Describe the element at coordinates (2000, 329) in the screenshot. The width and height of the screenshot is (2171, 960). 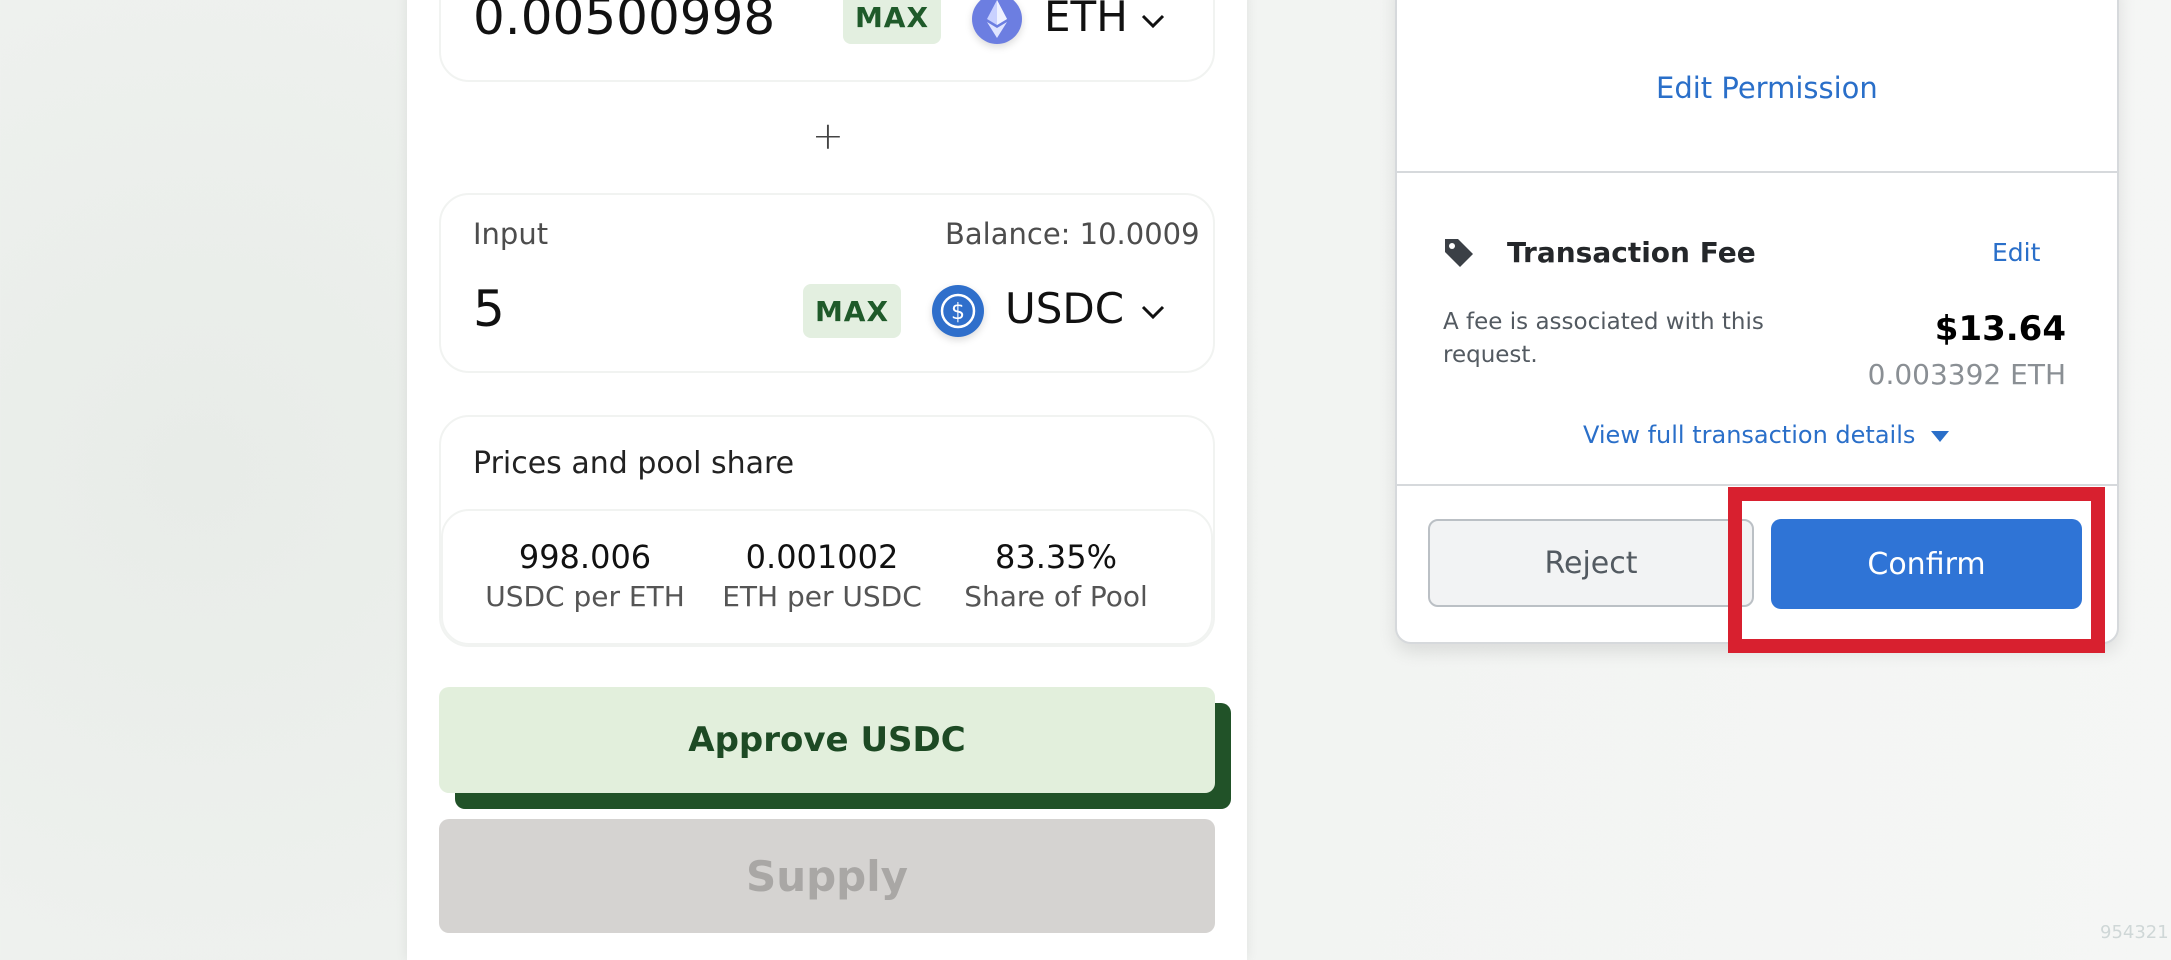
I see `fee-usd-amount: $13.64` at that location.